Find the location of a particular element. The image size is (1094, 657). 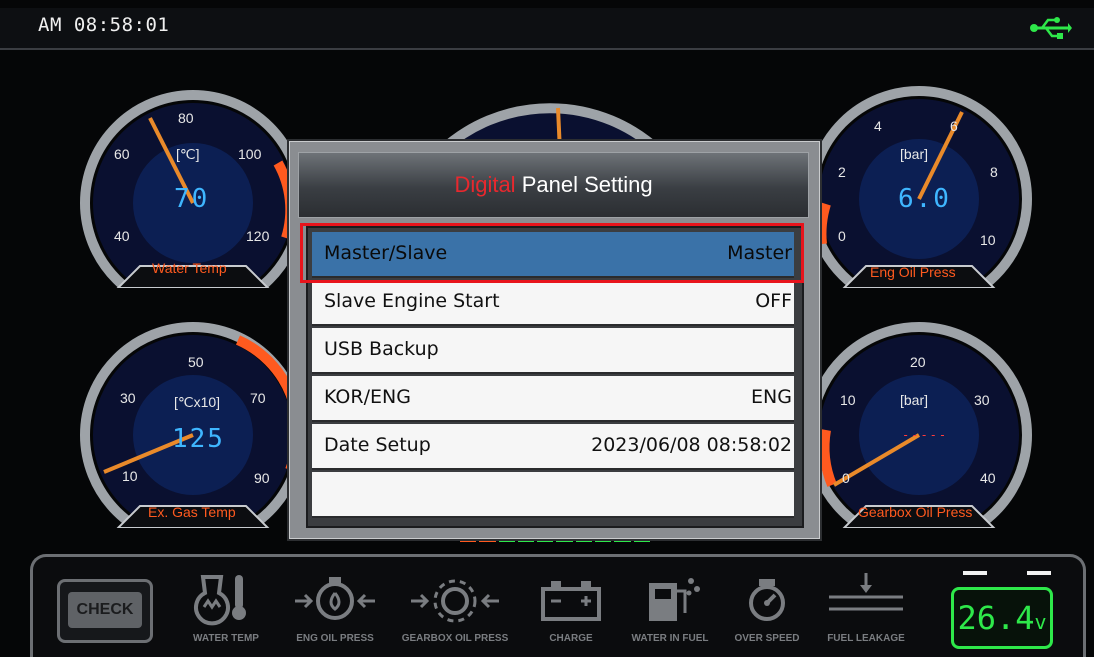

setting-slave-engine-start: Slave Engine Start OFF is located at coordinates (553, 303).